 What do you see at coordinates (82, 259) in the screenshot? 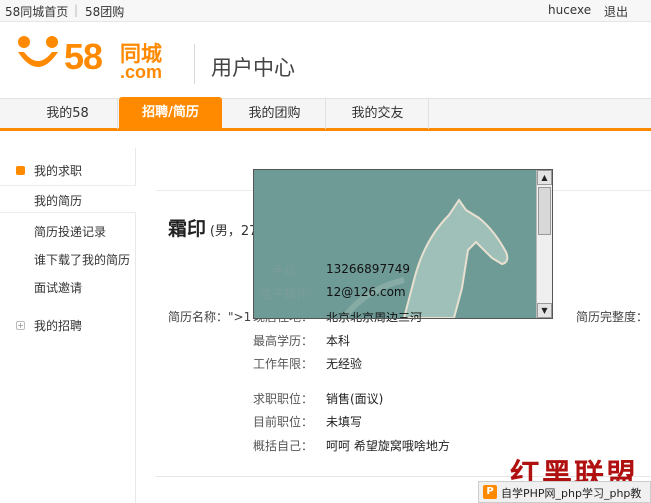
I see `sidebar-item-who-downloaded: 谁下载了我的简历` at bounding box center [82, 259].